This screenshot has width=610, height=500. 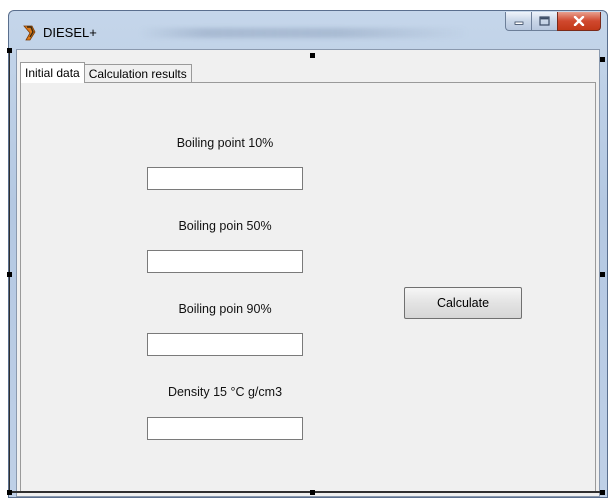 I want to click on tab-initial-data: Initial data, so click(x=52, y=72).